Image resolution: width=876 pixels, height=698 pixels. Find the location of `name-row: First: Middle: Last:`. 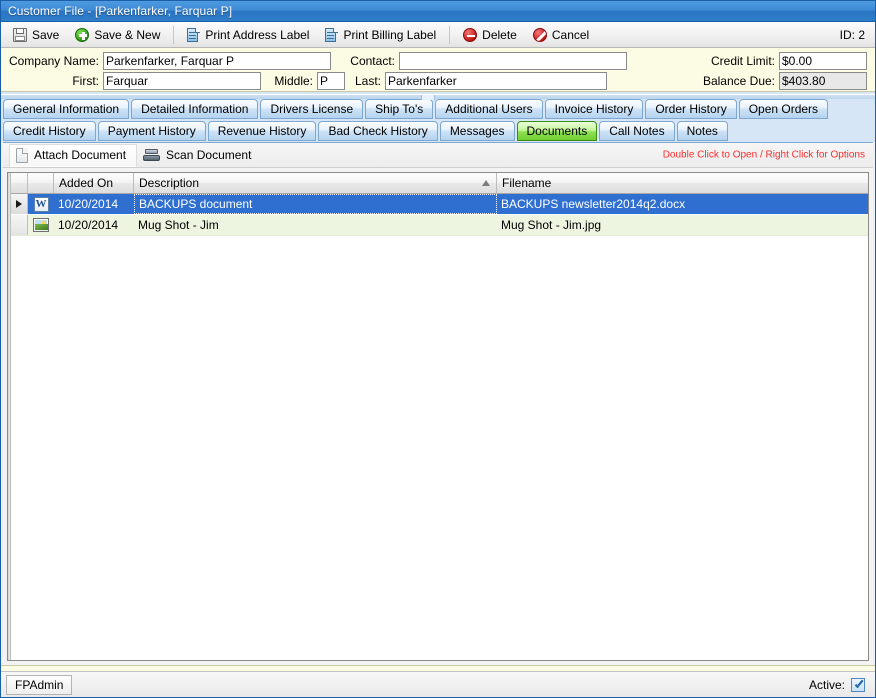

name-row: First: Middle: Last: is located at coordinates (342, 80).